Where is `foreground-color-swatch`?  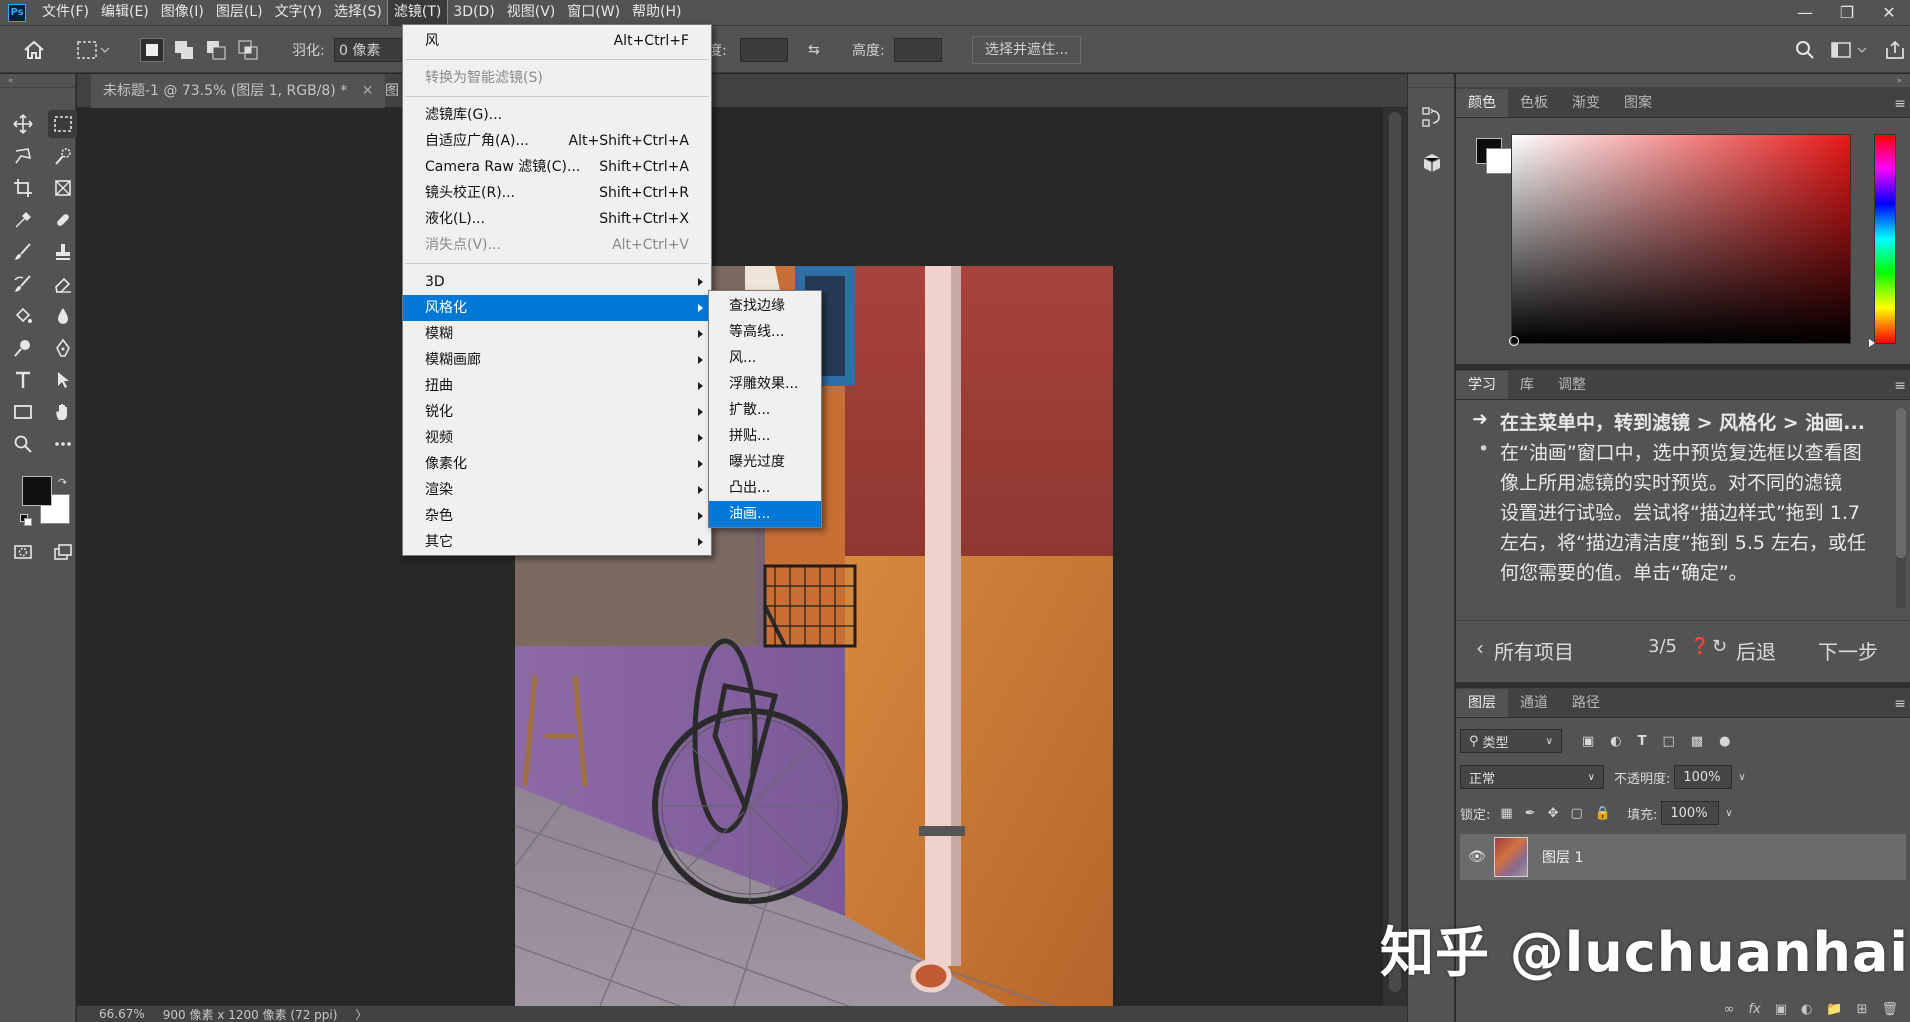
foreground-color-swatch is located at coordinates (37, 491).